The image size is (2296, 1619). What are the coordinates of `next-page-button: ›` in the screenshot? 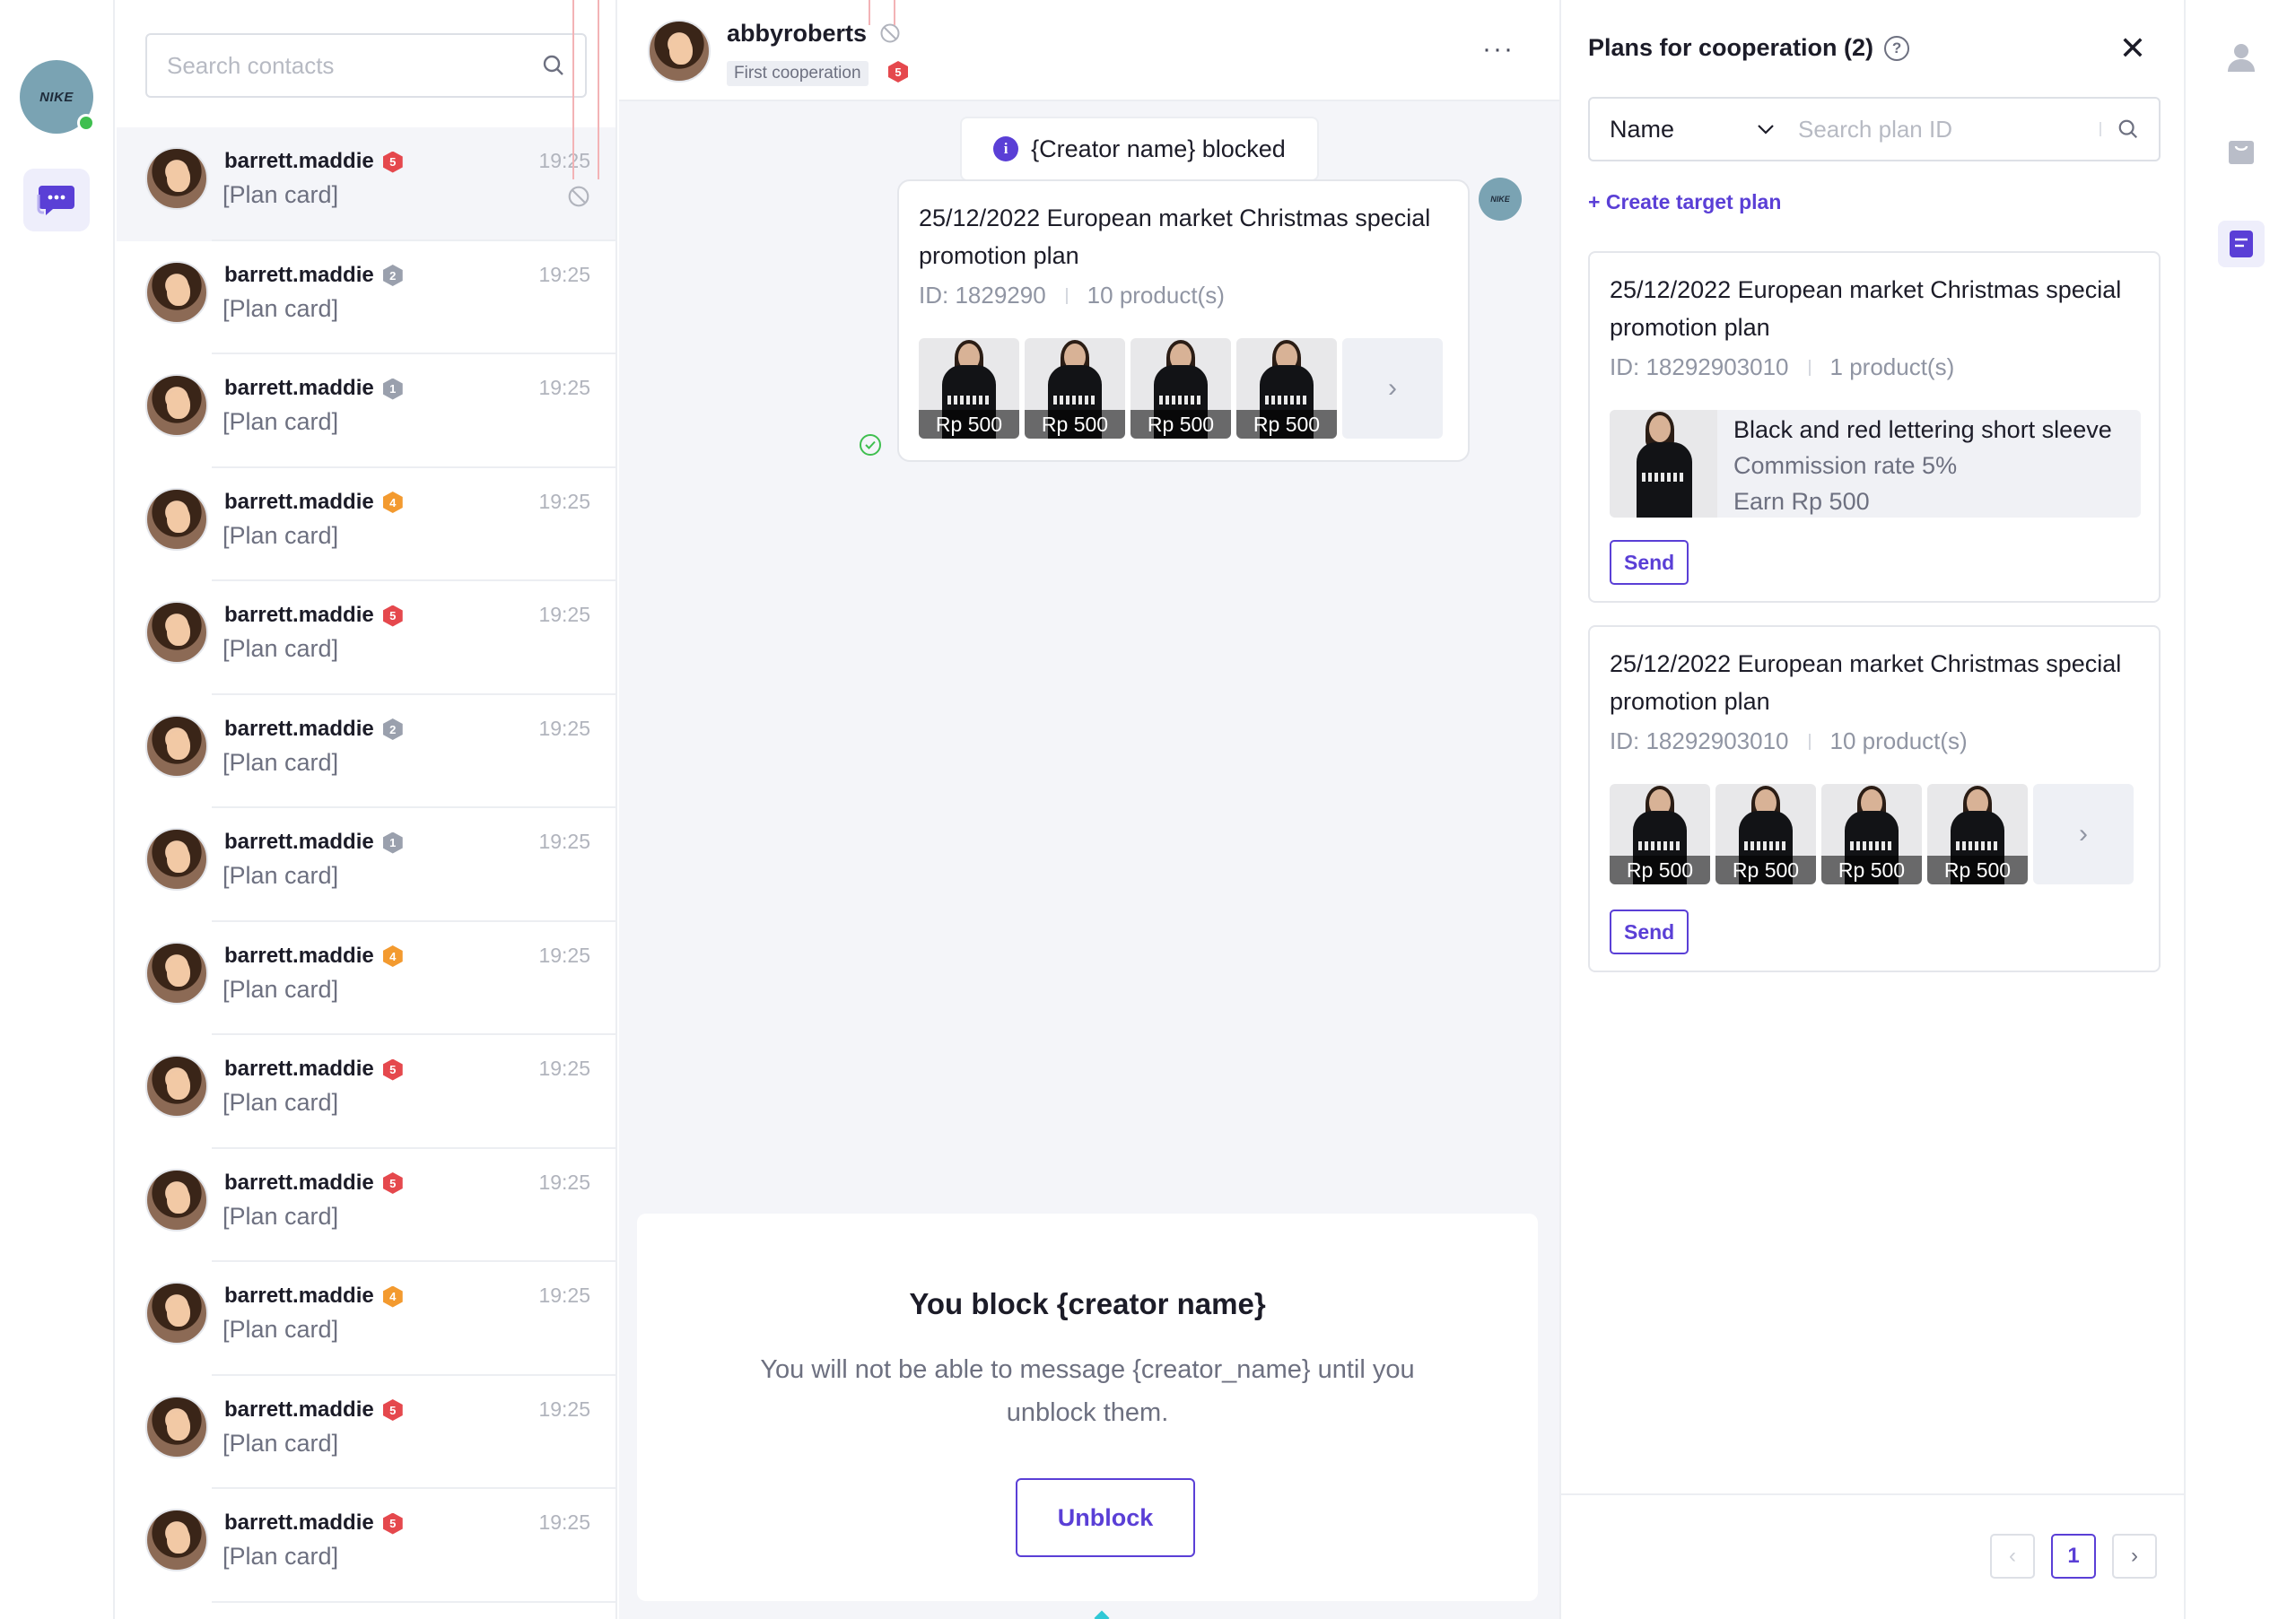 It's located at (2134, 1556).